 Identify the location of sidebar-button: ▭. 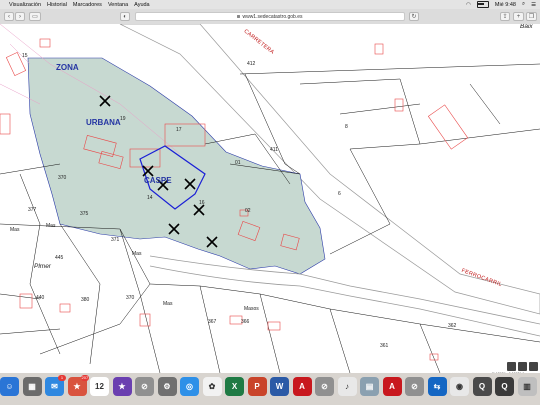
(35, 16).